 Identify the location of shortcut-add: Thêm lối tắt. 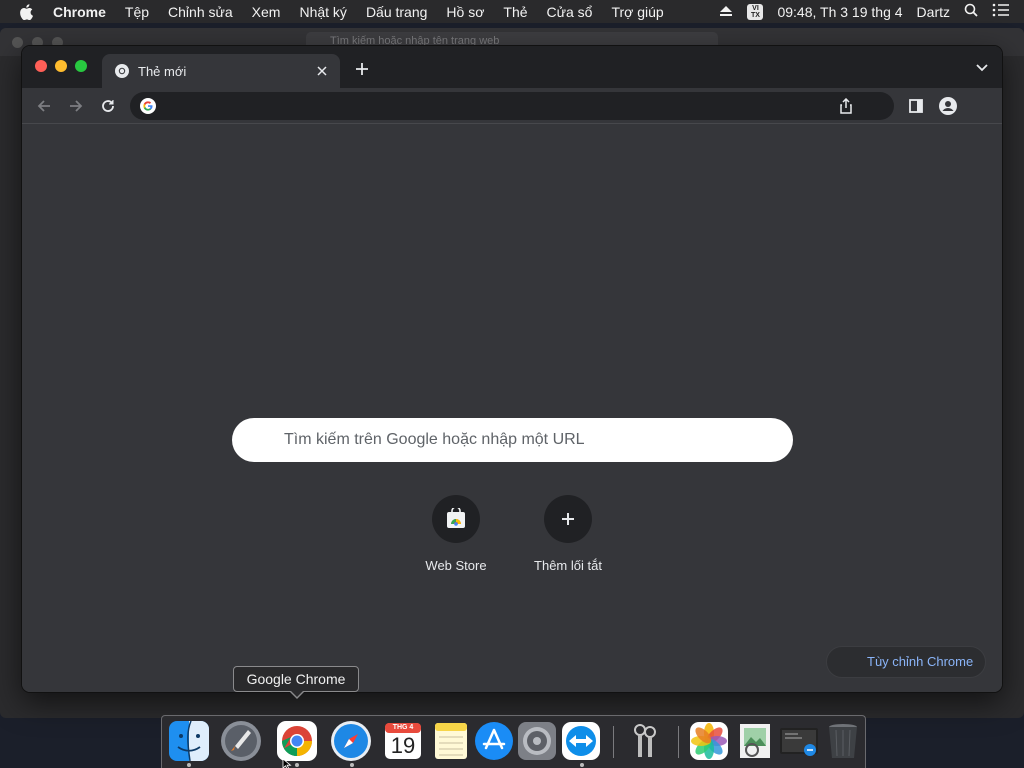
(568, 534).